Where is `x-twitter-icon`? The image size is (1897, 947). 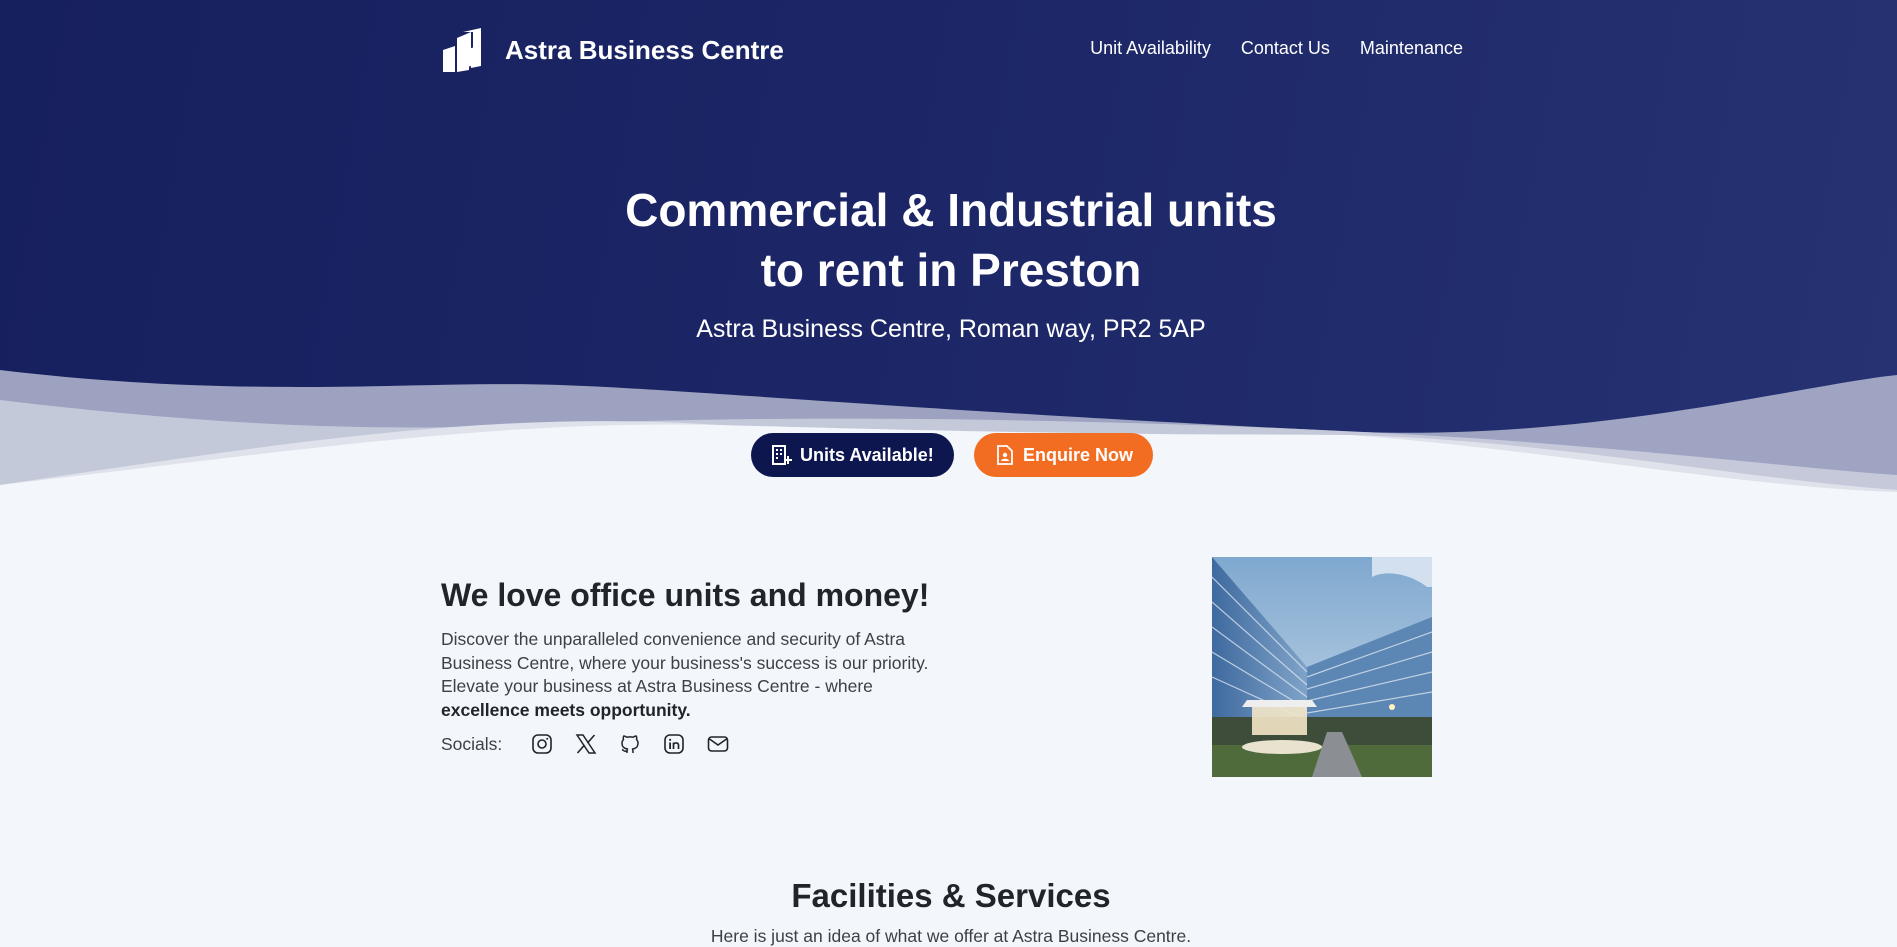 x-twitter-icon is located at coordinates (586, 744).